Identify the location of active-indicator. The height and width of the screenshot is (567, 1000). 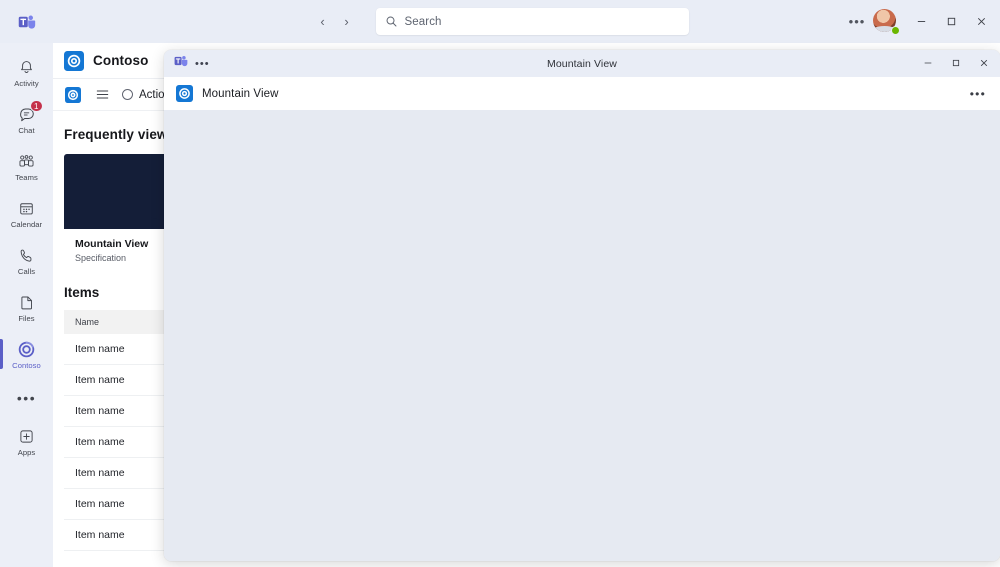
(1, 354).